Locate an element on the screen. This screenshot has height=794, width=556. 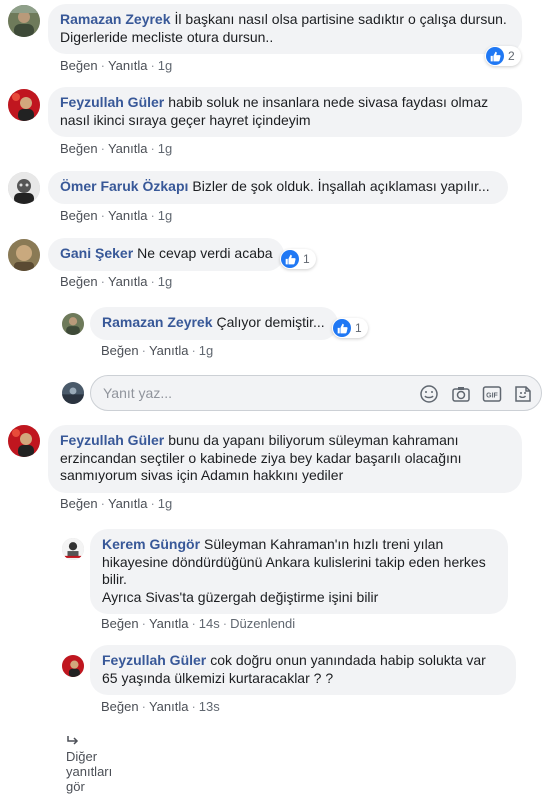
reply-actions: Beğen · Yanıtla · 14s · Düzenlendi is located at coordinates (198, 623).